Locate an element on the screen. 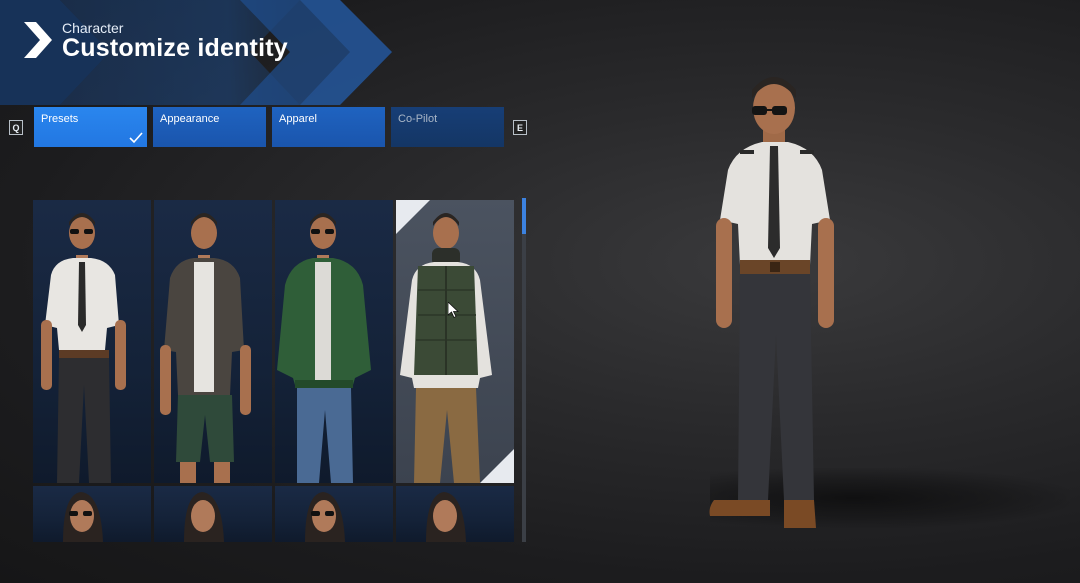 This screenshot has width=1080, height=583. tab-apparel: Apparel is located at coordinates (328, 127).